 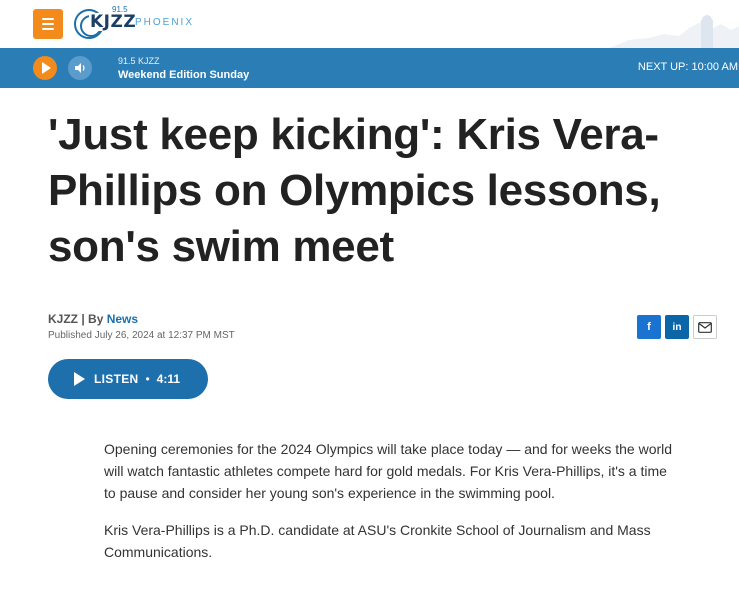 What do you see at coordinates (113, 22) in the screenshot?
I see `logo-wordmark: KJZZ` at bounding box center [113, 22].